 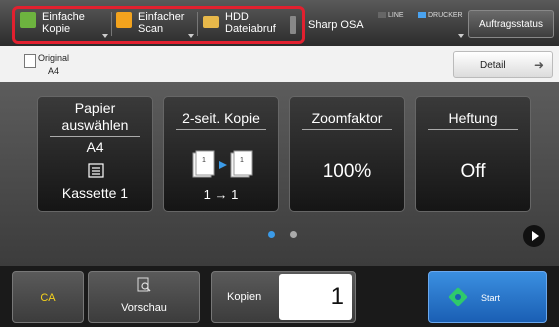 What do you see at coordinates (315, 297) in the screenshot?
I see `copies-input: 1` at bounding box center [315, 297].